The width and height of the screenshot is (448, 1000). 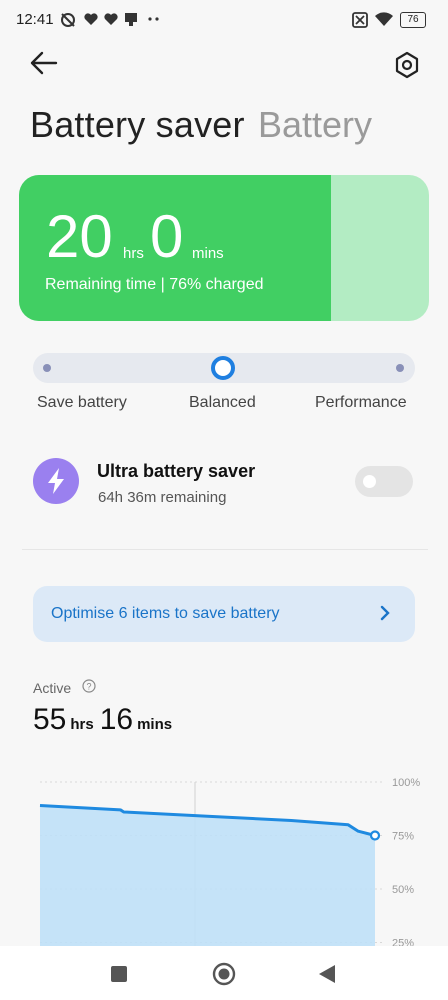 I want to click on divider, so click(x=225, y=549).